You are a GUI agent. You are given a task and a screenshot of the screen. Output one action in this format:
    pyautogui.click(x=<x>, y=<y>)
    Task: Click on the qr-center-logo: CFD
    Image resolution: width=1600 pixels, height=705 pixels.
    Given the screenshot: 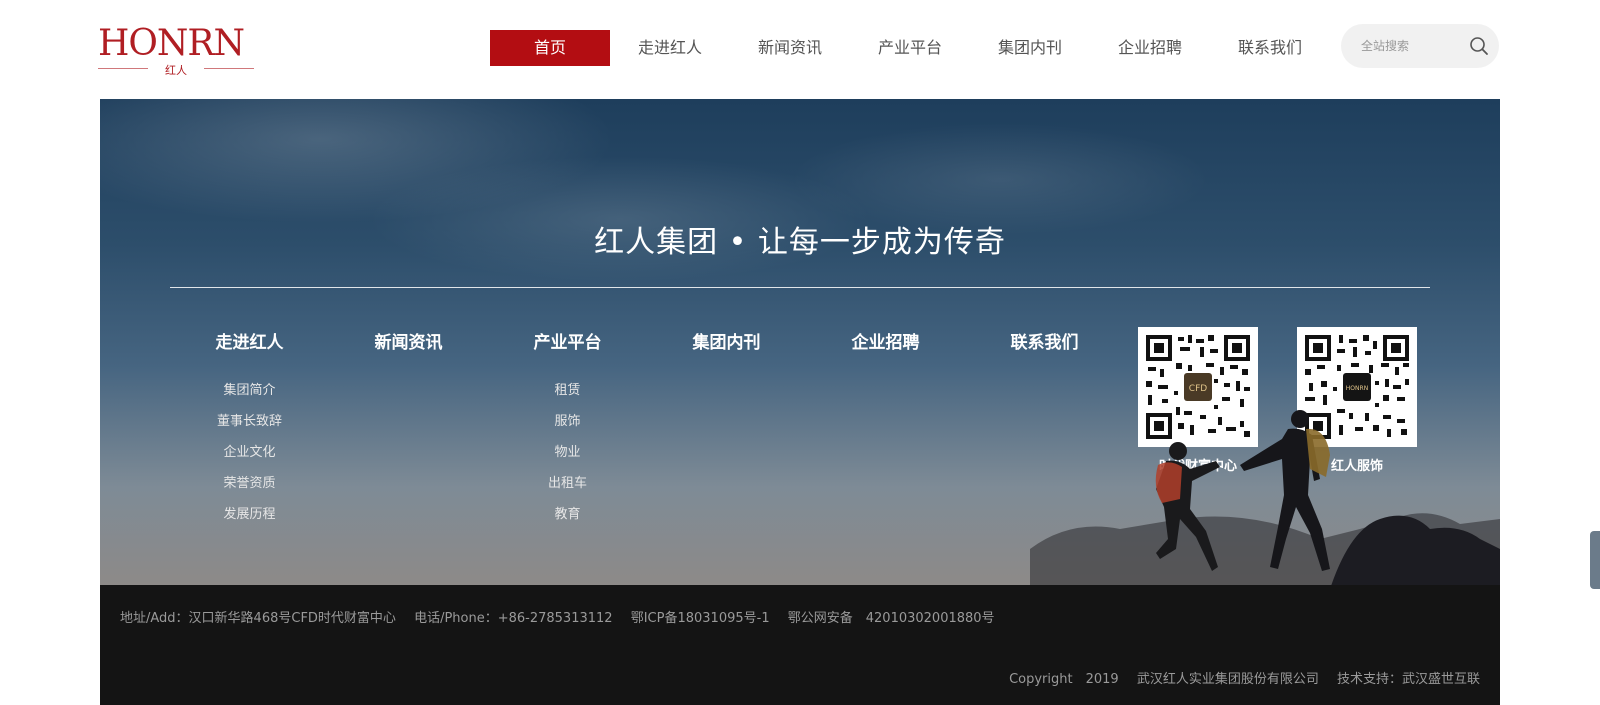 What is the action you would take?
    pyautogui.click(x=1198, y=389)
    